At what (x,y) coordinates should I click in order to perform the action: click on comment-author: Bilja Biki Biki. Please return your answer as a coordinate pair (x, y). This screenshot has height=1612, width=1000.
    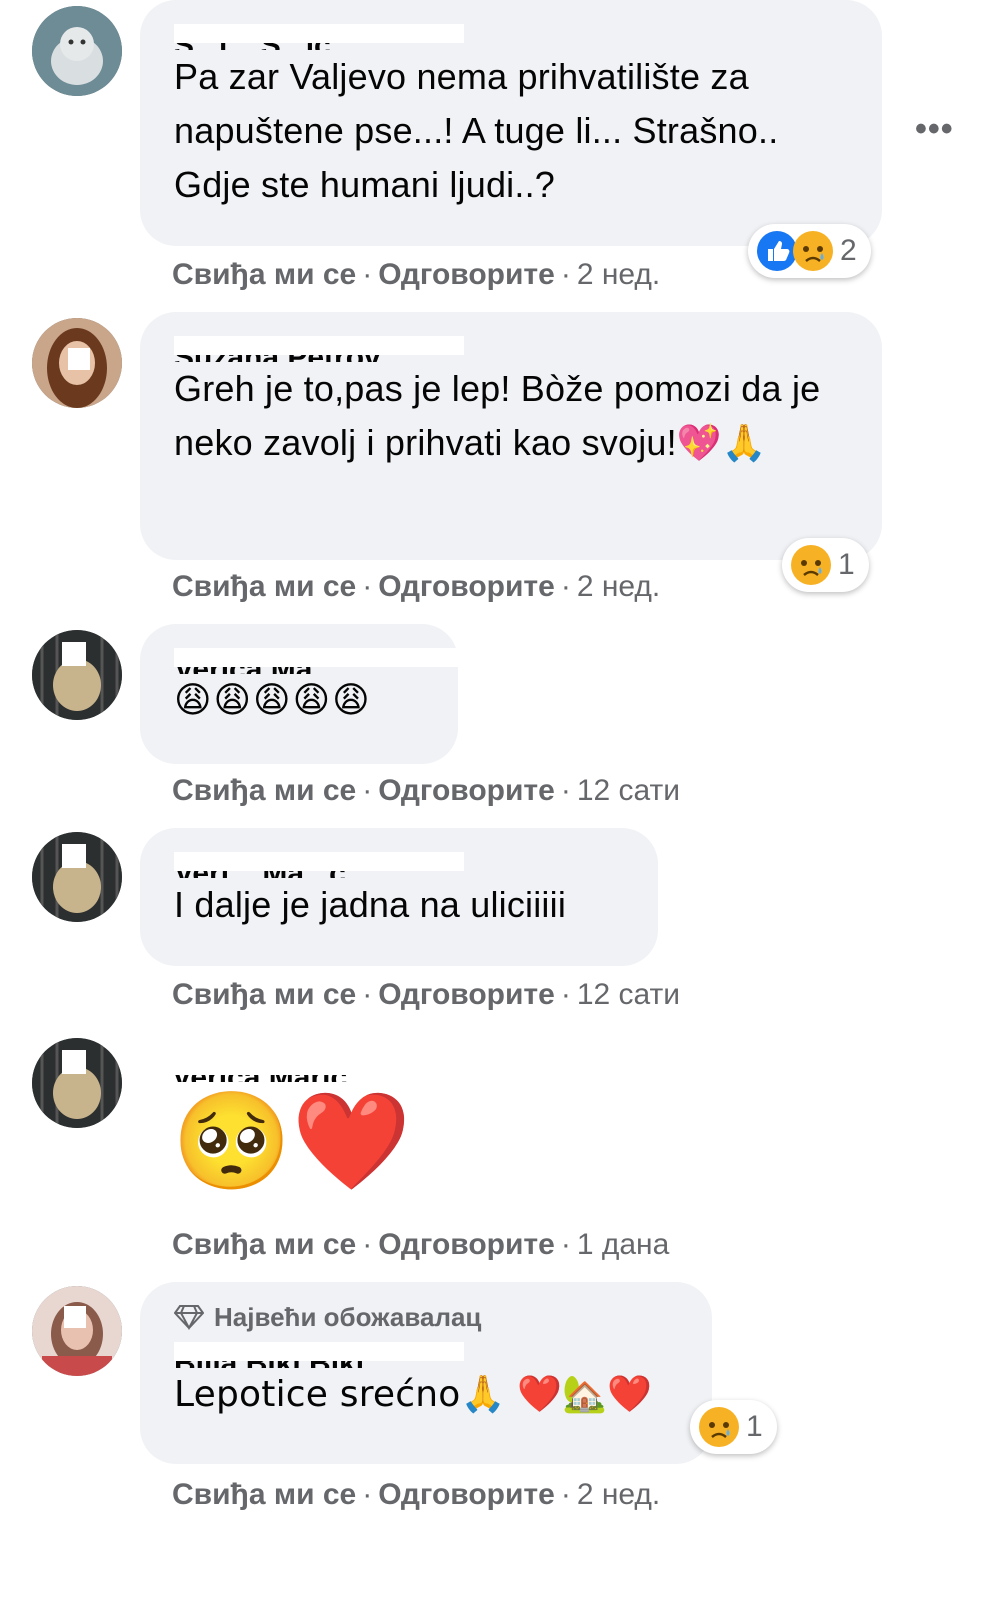
    Looking at the image, I should click on (319, 1355).